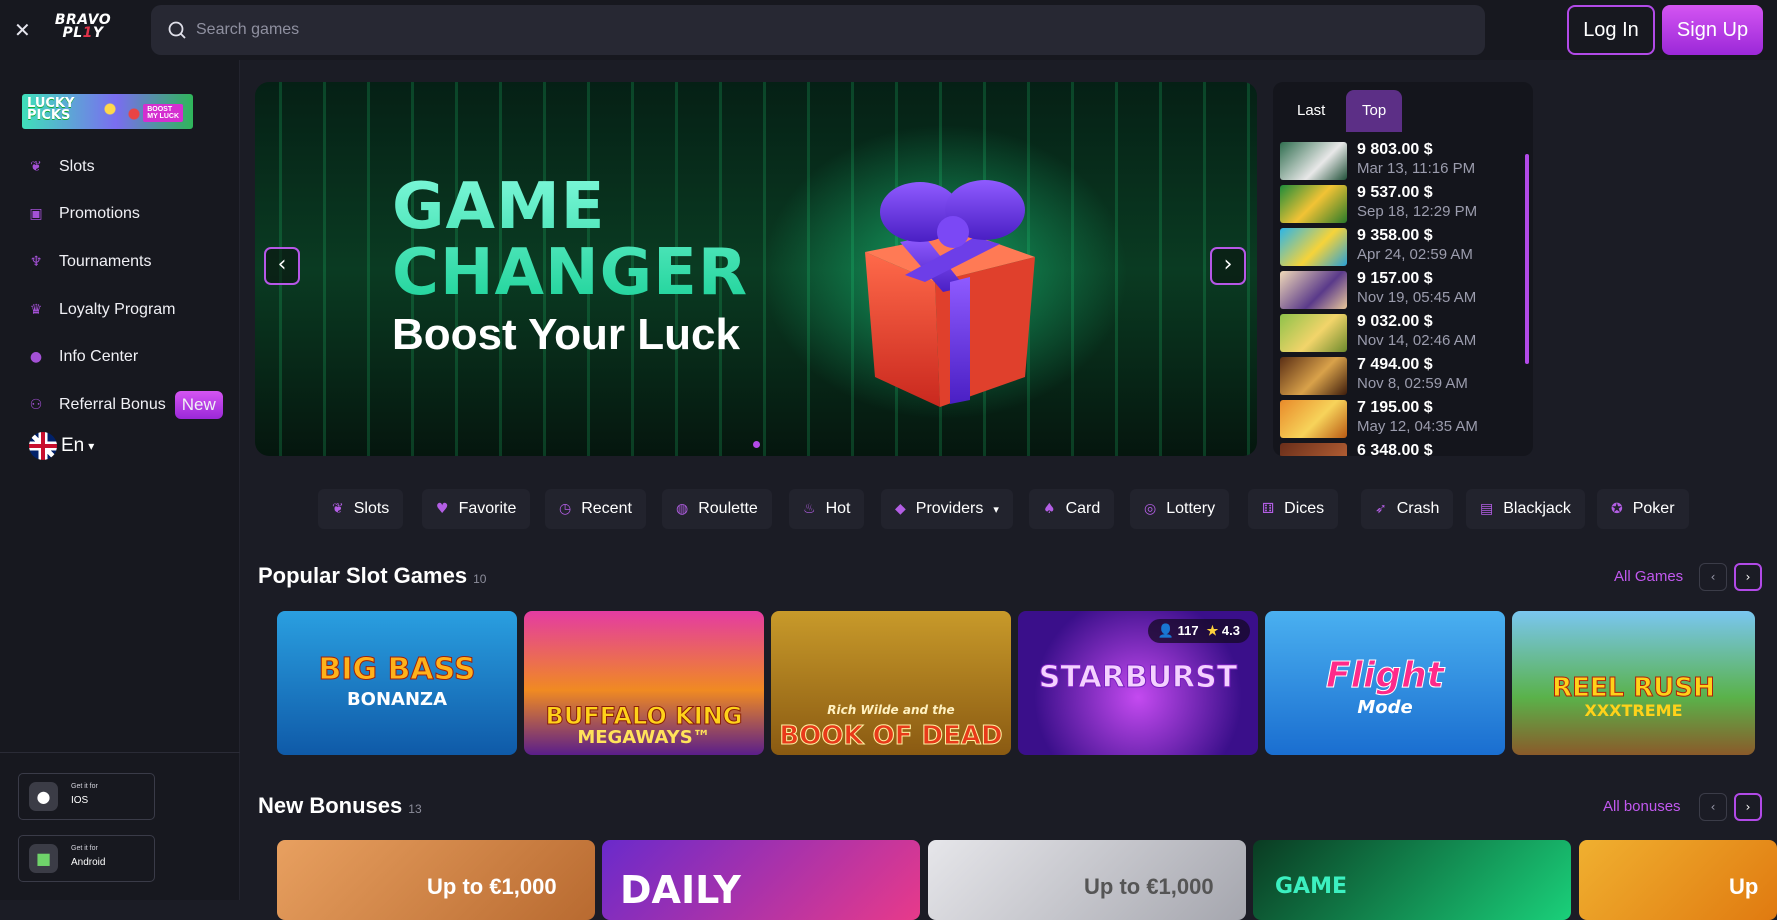 The height and width of the screenshot is (920, 1777). Describe the element at coordinates (1417, 426) in the screenshot. I see `win-date: May 12, 04:35 AM` at that location.